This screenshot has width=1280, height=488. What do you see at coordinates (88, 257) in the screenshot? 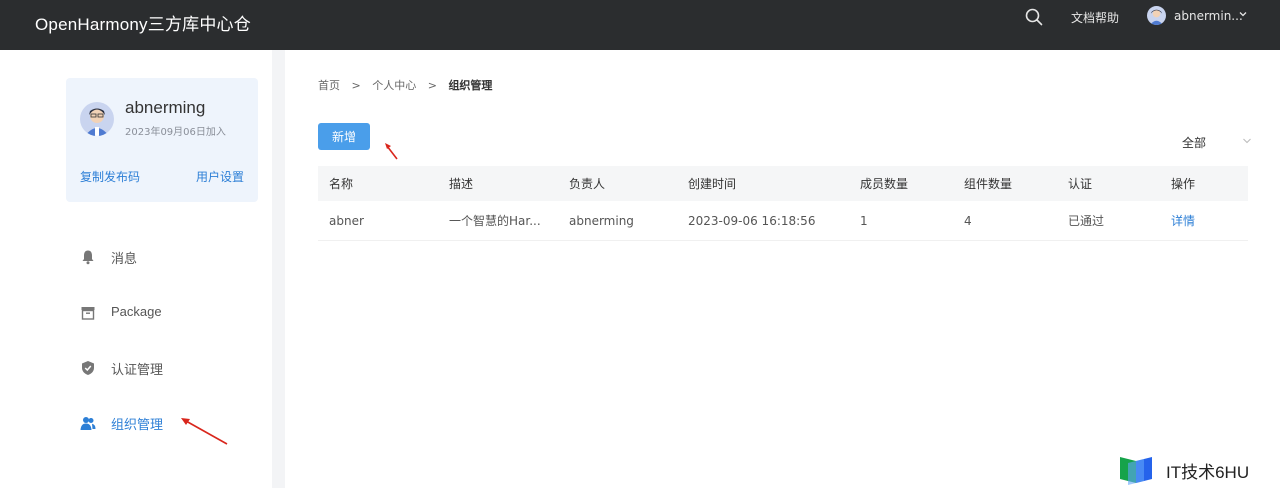
I see `bell-icon` at bounding box center [88, 257].